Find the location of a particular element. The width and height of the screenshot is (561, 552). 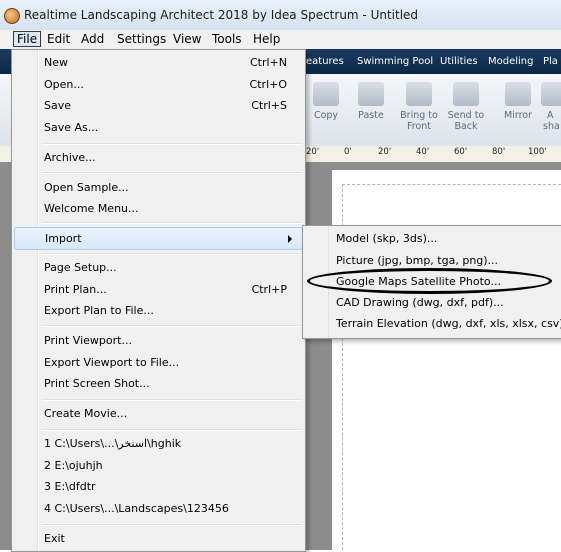

menu-item-save: Save Ctrl+S is located at coordinates (158, 105).